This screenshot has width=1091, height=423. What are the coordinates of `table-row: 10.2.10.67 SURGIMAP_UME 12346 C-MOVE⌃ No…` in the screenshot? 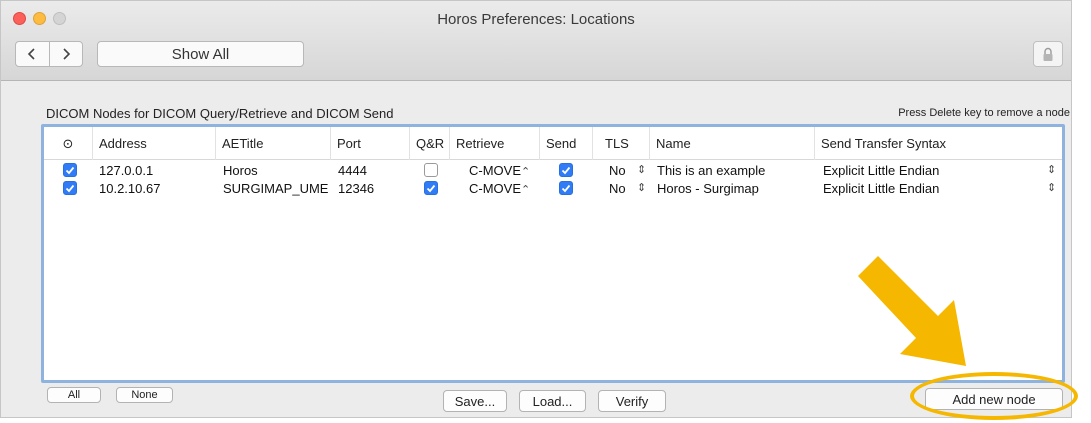 It's located at (553, 188).